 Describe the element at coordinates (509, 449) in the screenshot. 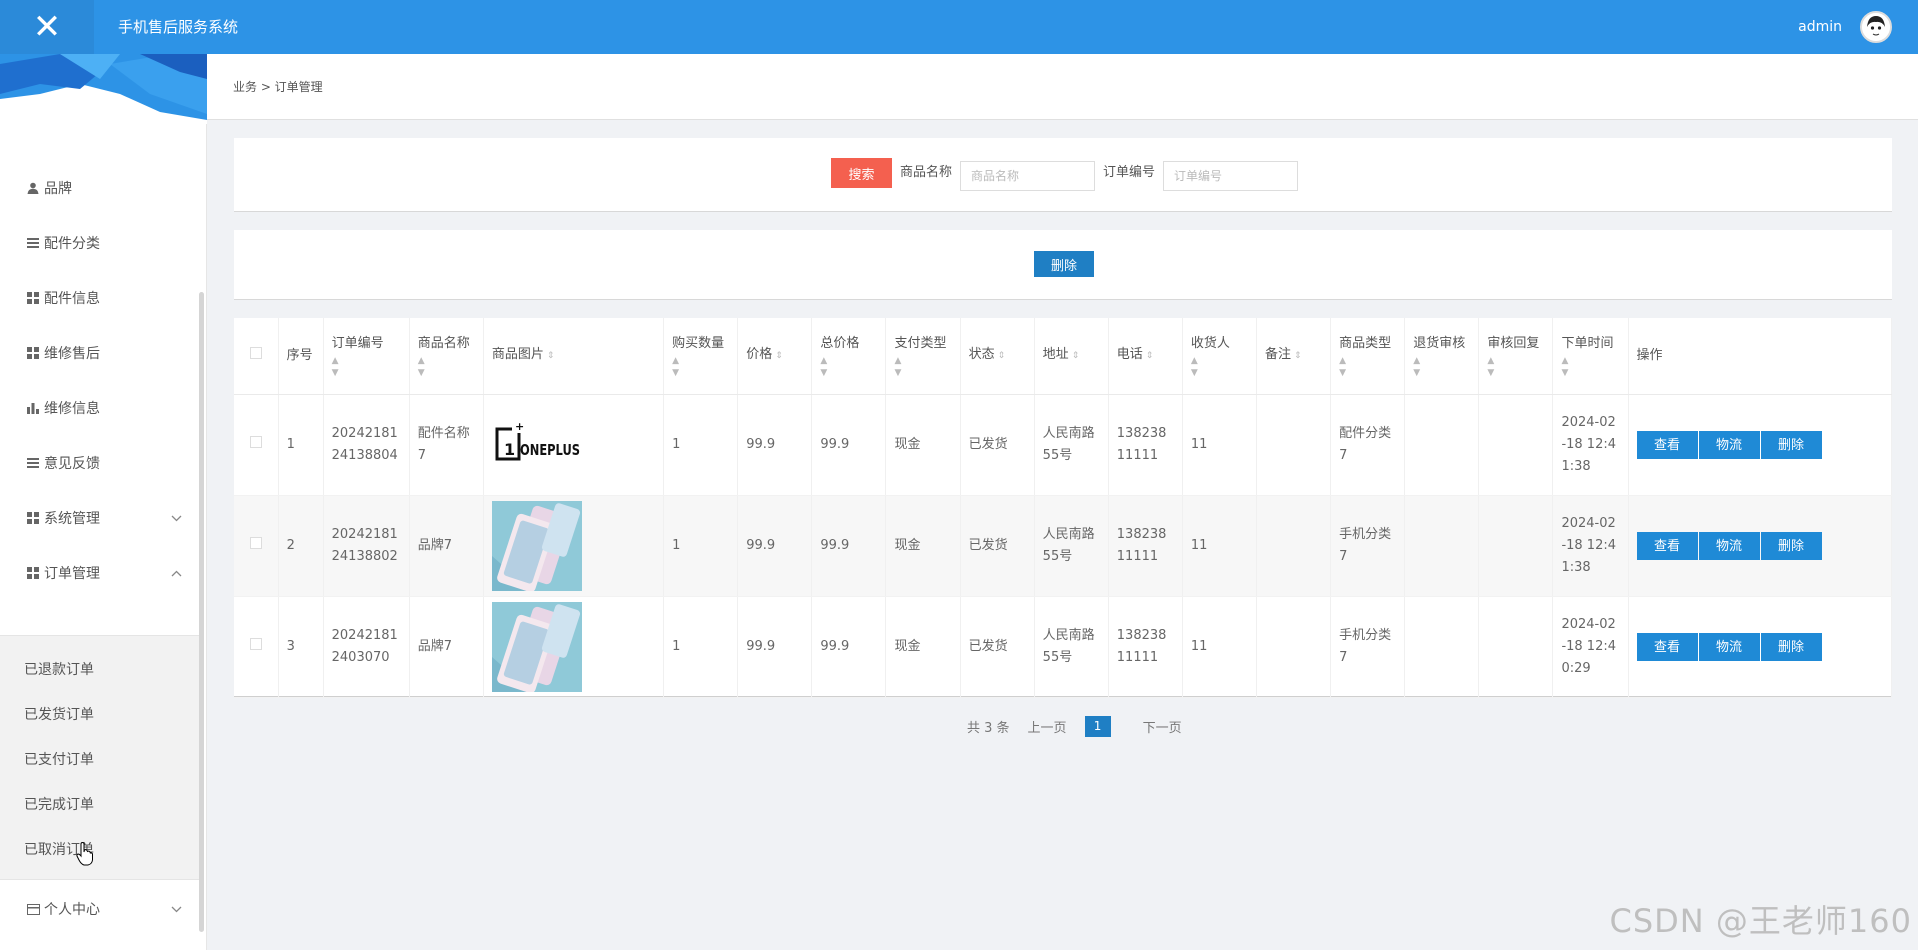

I see `svg-text: 1` at that location.